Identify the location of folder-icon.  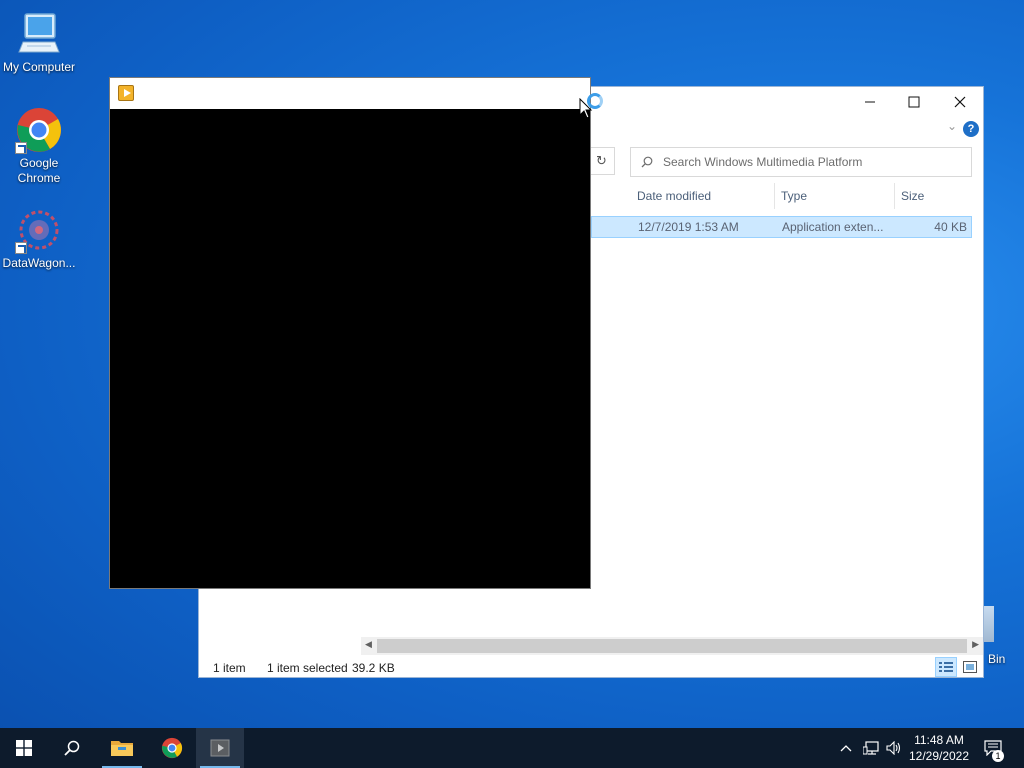
(122, 748).